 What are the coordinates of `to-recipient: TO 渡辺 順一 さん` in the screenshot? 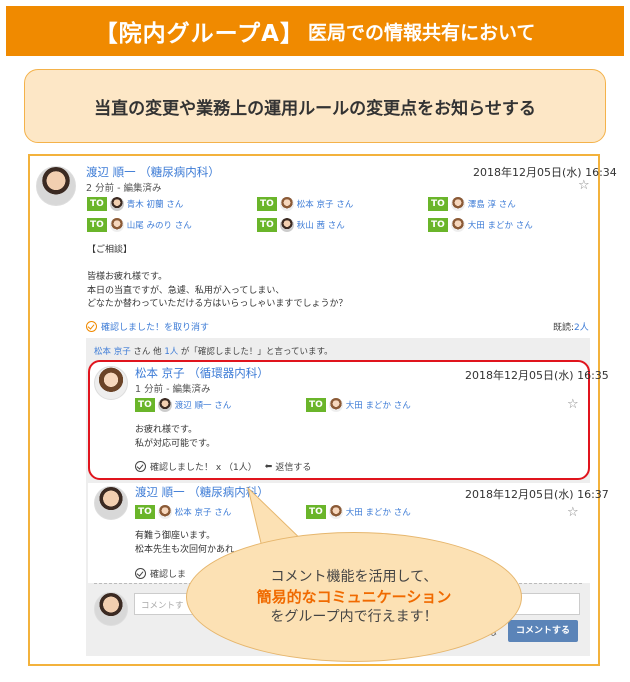 It's located at (183, 405).